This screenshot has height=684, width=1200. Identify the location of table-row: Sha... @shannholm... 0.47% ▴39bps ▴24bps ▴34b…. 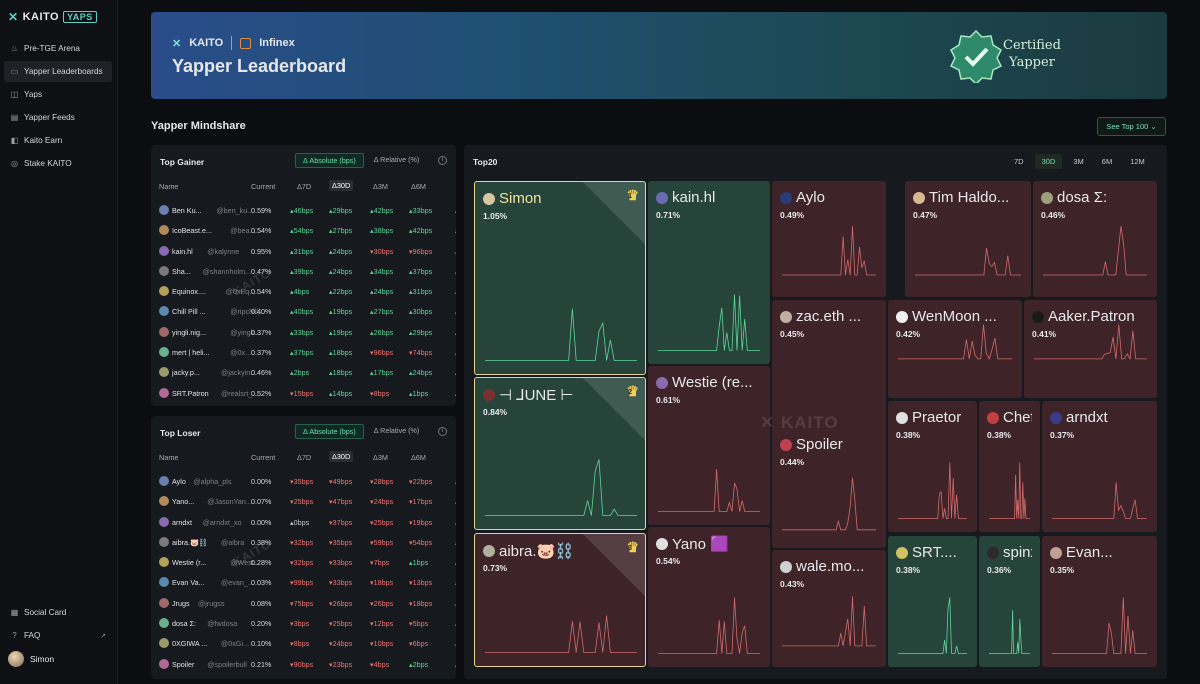
(307, 273).